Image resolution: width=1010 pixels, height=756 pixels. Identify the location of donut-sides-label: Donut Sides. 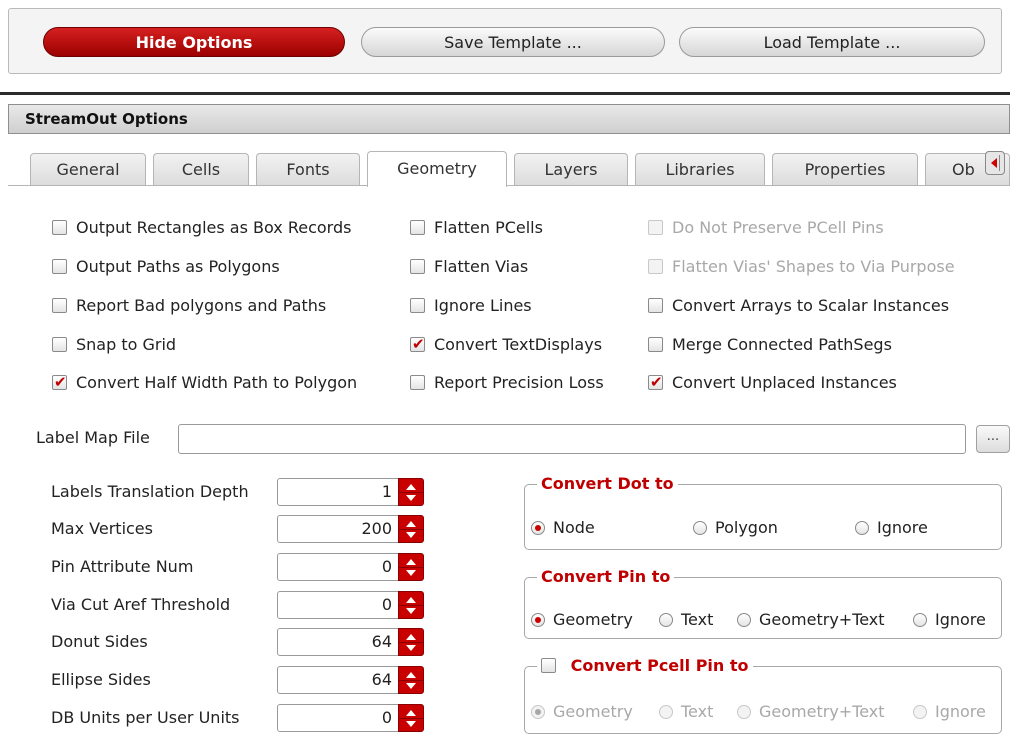
(99, 641).